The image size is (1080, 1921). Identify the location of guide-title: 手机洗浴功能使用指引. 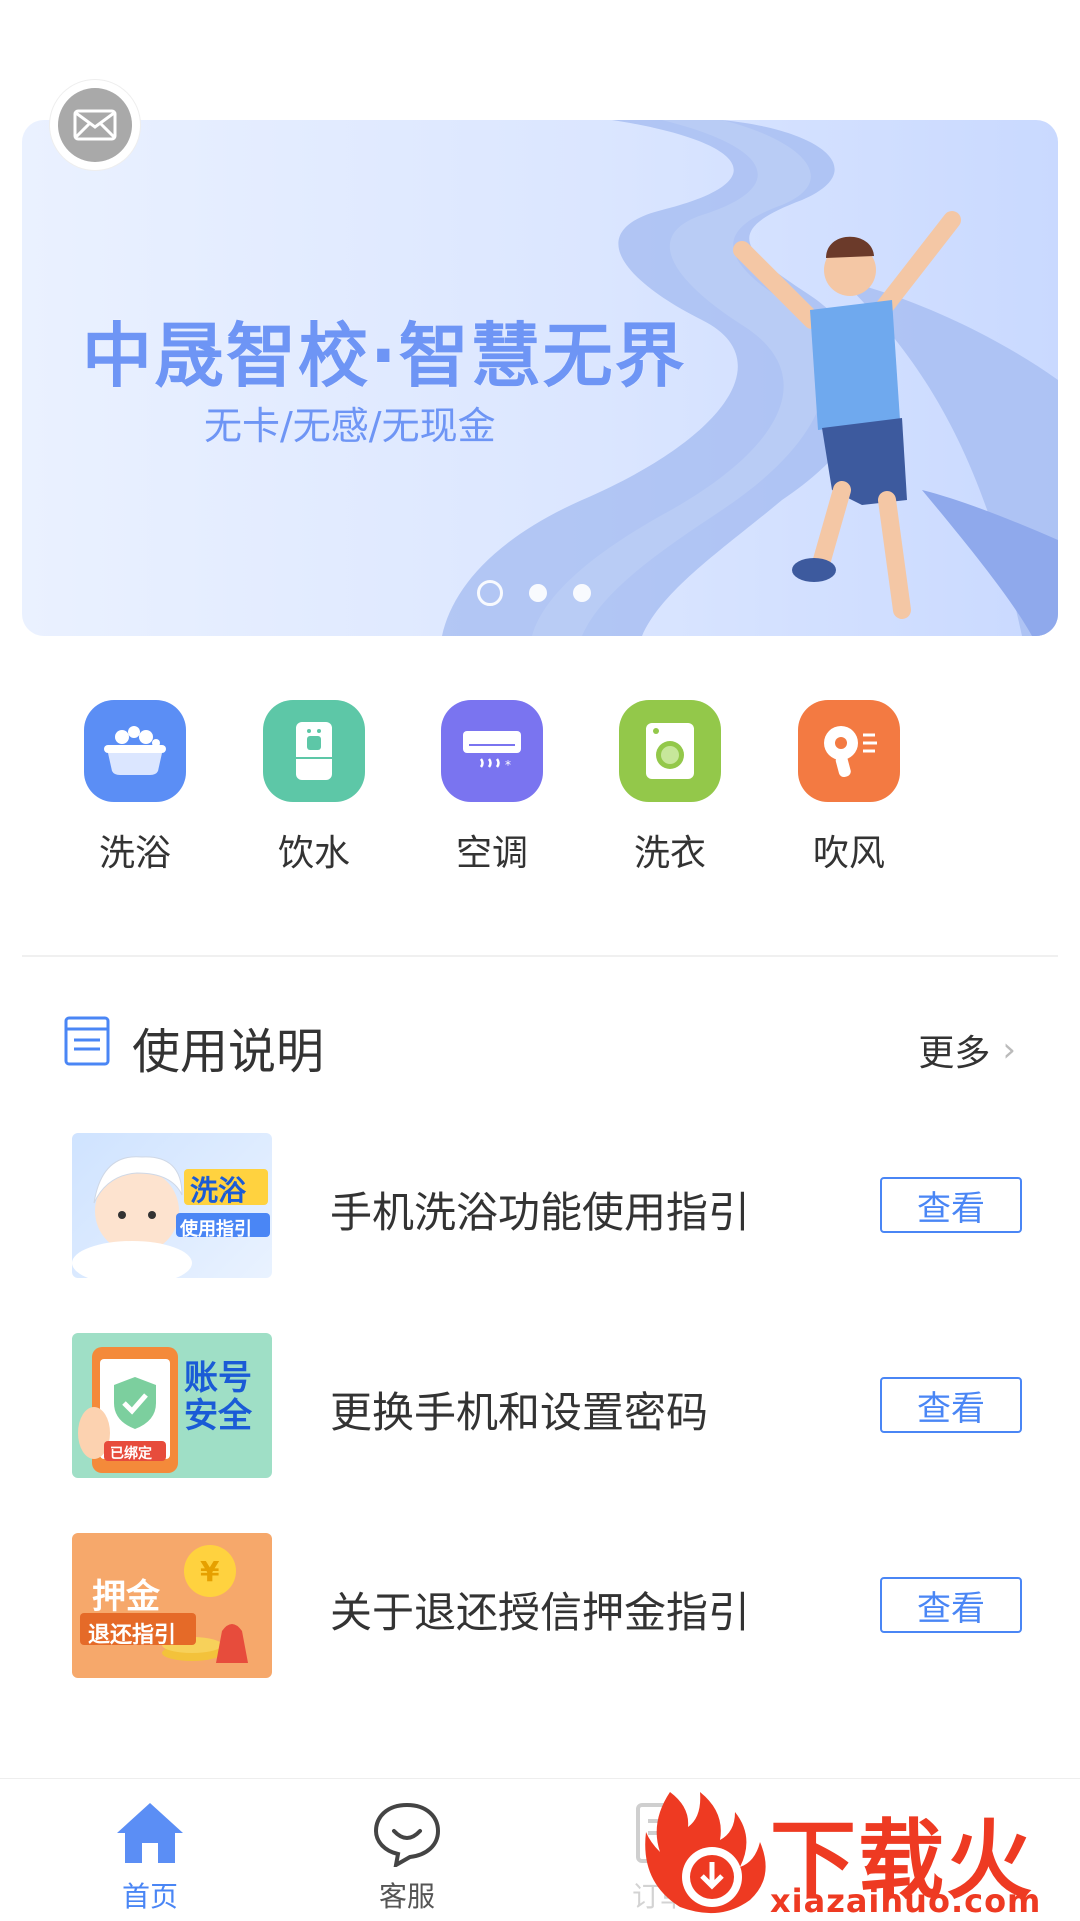
(540, 1212).